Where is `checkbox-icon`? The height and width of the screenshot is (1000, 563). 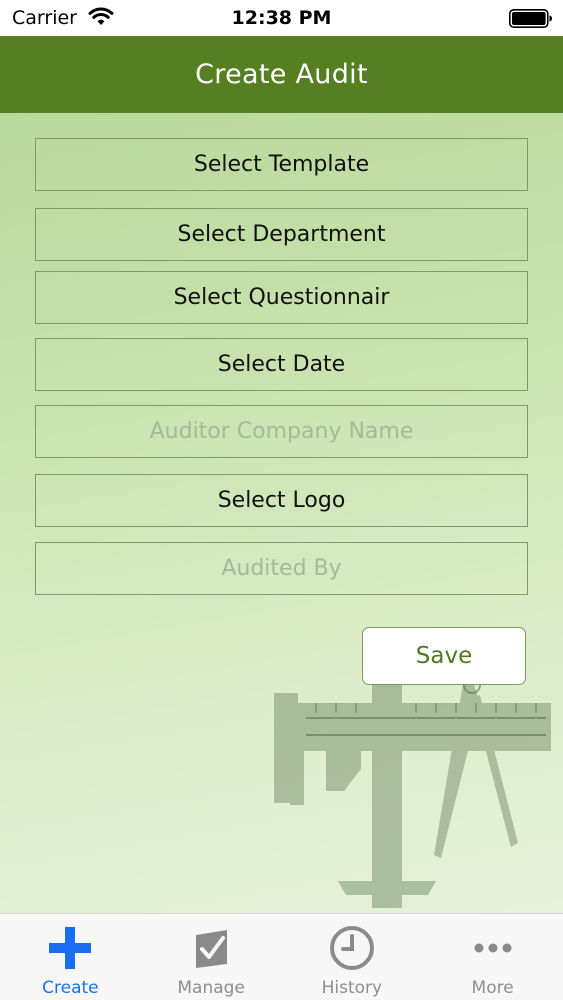 checkbox-icon is located at coordinates (212, 949).